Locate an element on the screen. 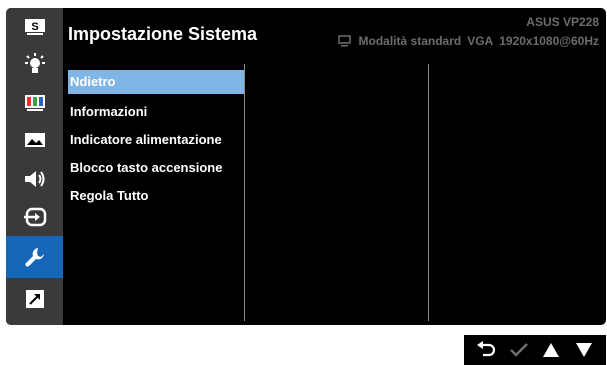  sidebar-item-system-setup is located at coordinates (34, 257).